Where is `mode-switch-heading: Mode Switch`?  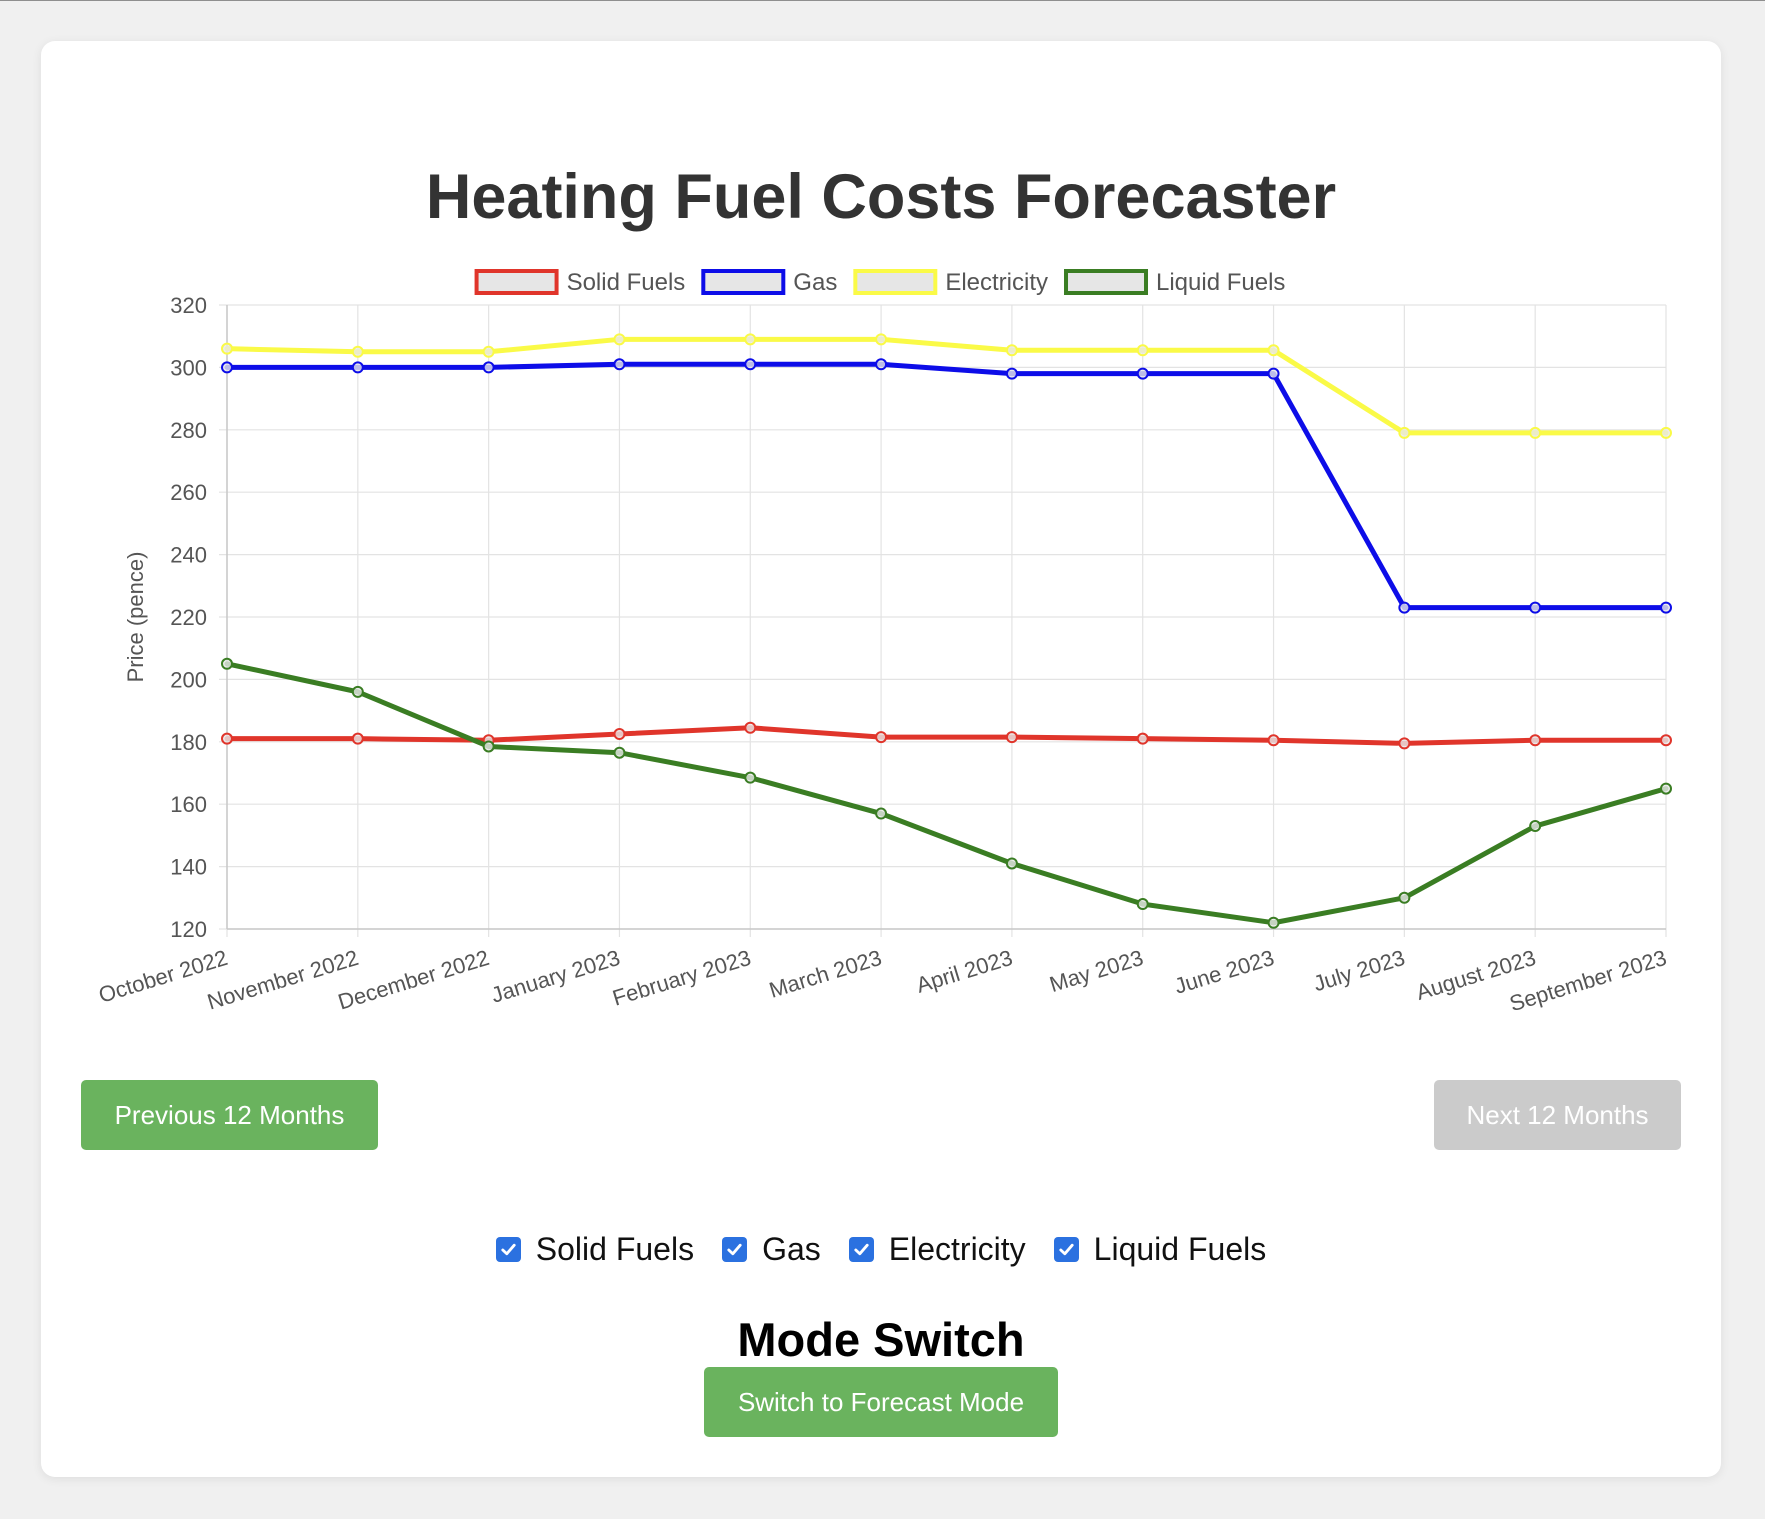
mode-switch-heading: Mode Switch is located at coordinates (881, 1339).